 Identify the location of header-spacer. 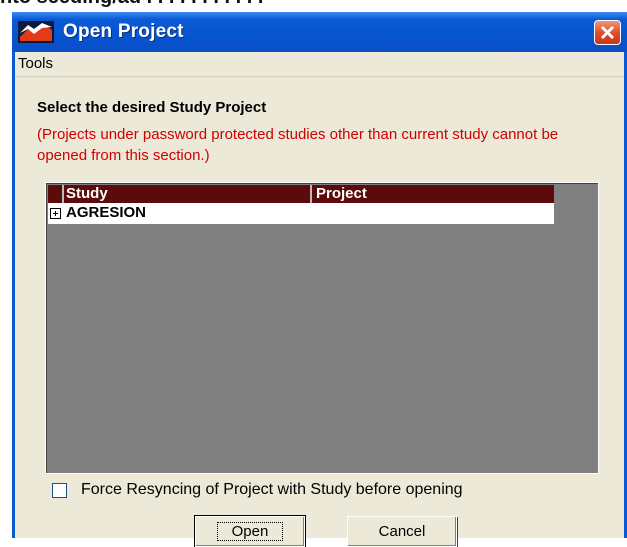
(56, 194).